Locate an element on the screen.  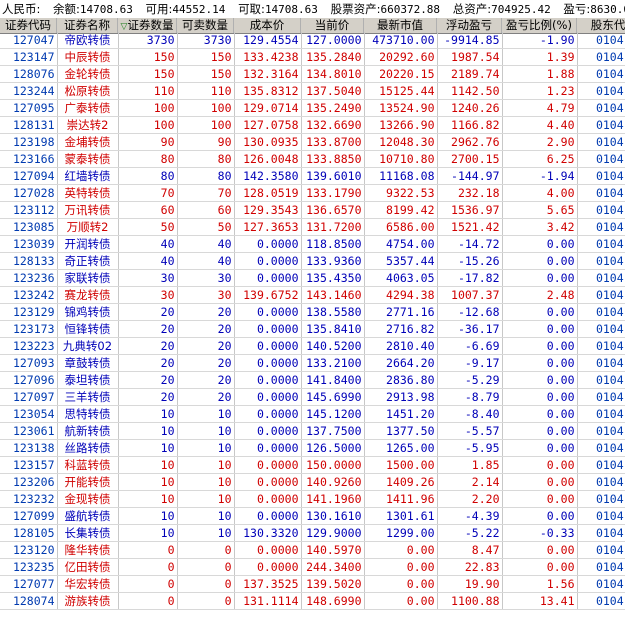
cell-security-name: 亿田转债 is located at coordinates (88, 567).